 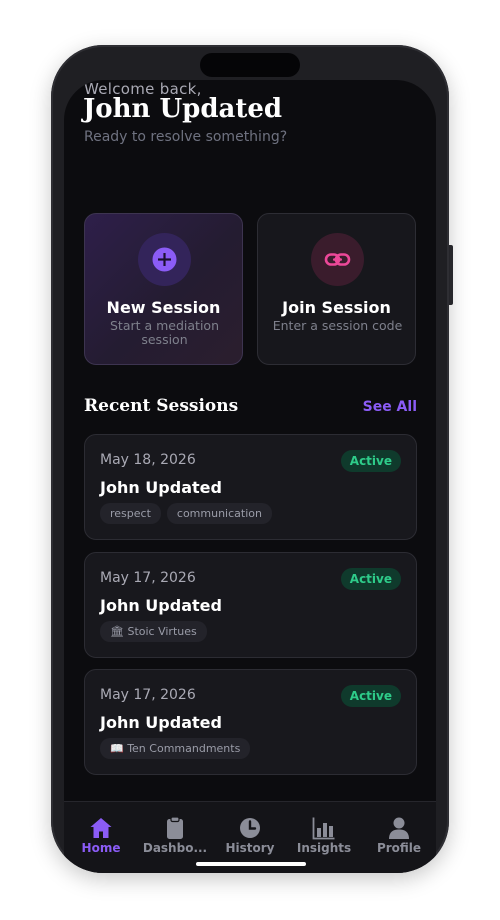 I want to click on person-icon, so click(x=399, y=828).